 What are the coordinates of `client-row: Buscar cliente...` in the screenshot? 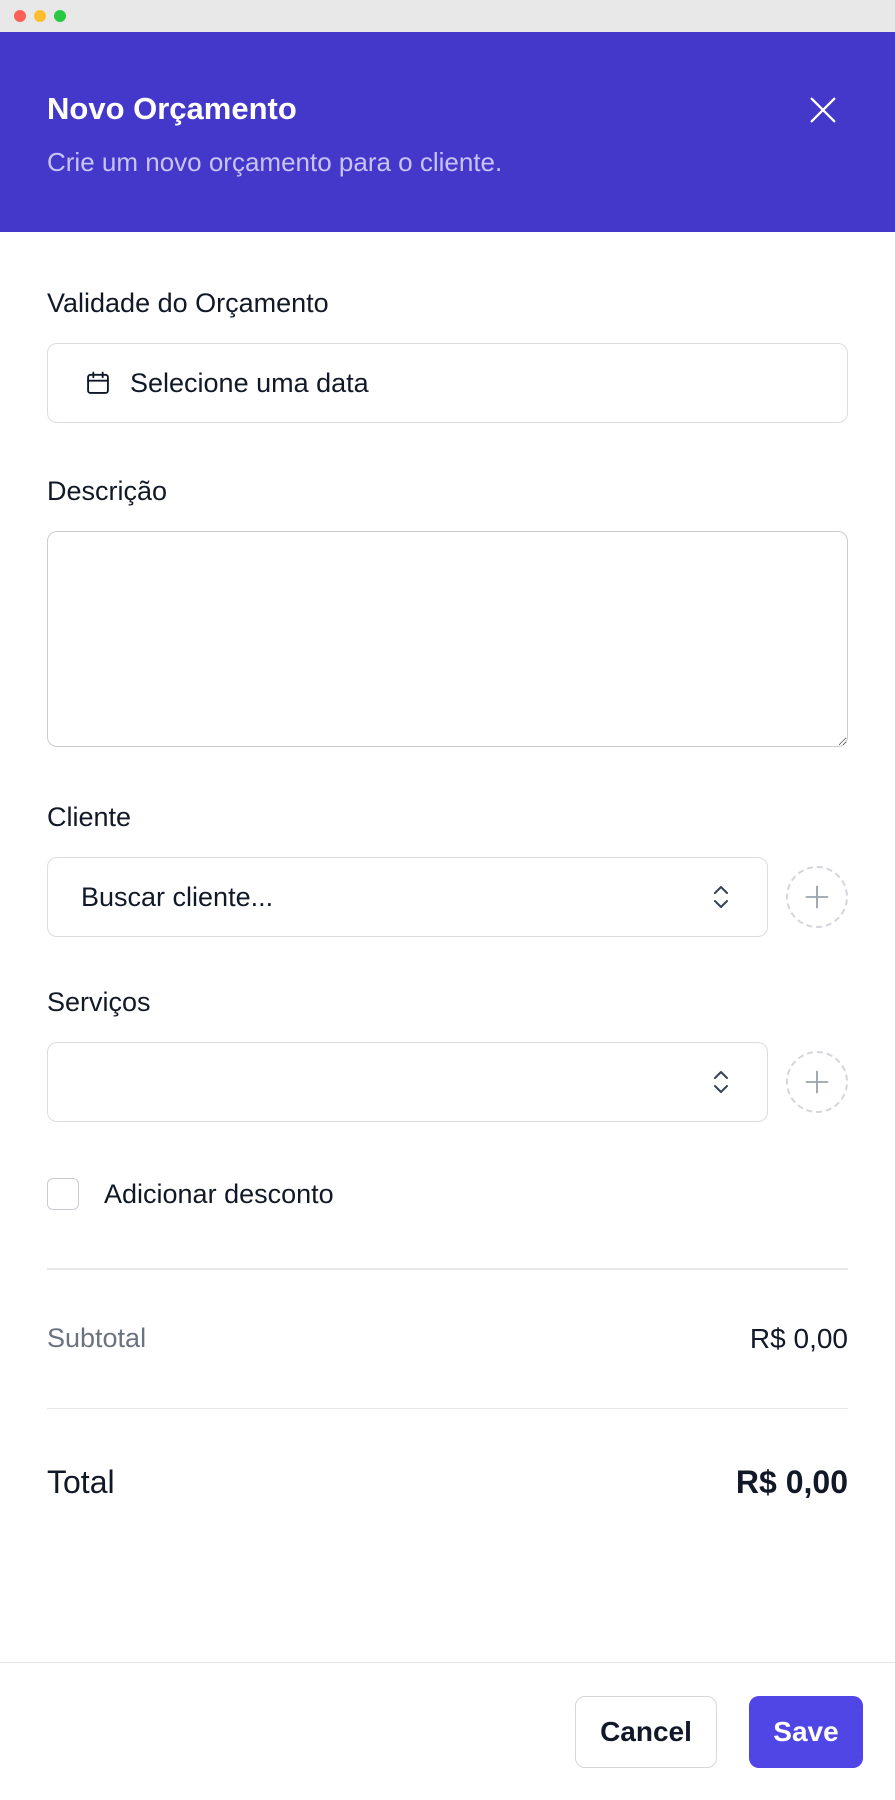 It's located at (447, 897).